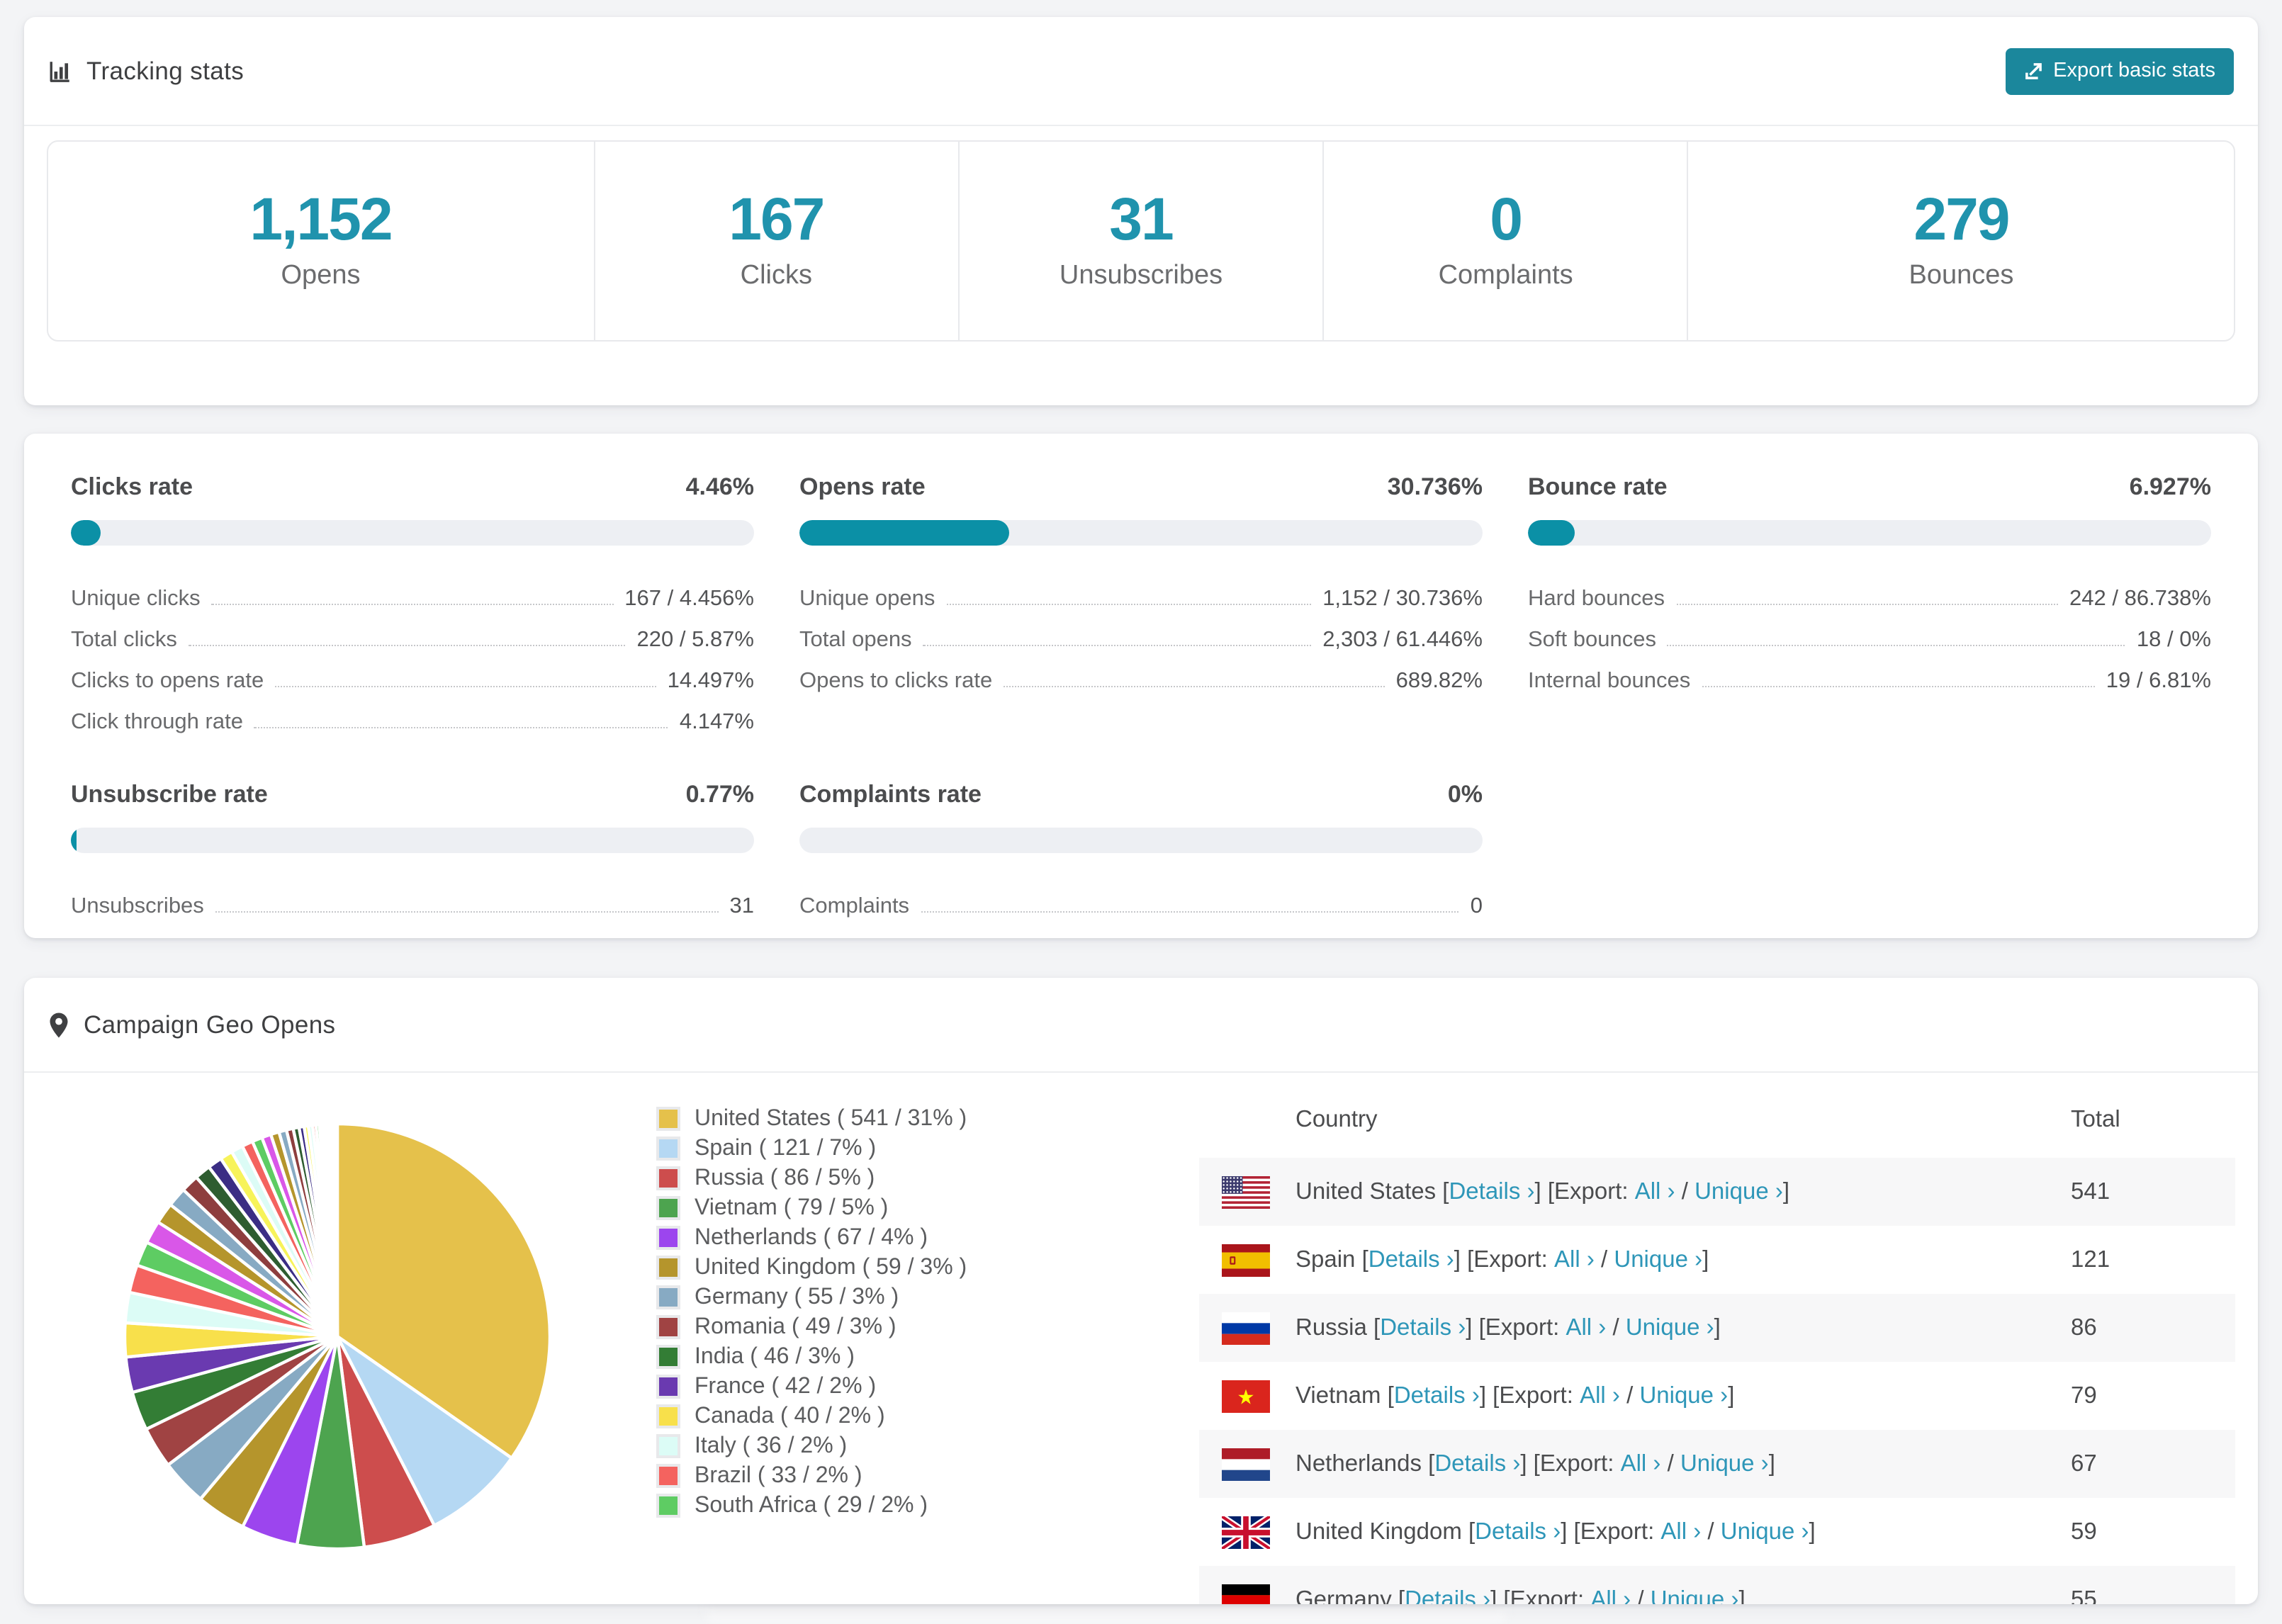 Image resolution: width=2282 pixels, height=1624 pixels. I want to click on legend-item-russia: Russia ( 86 / 5% ), so click(890, 1178).